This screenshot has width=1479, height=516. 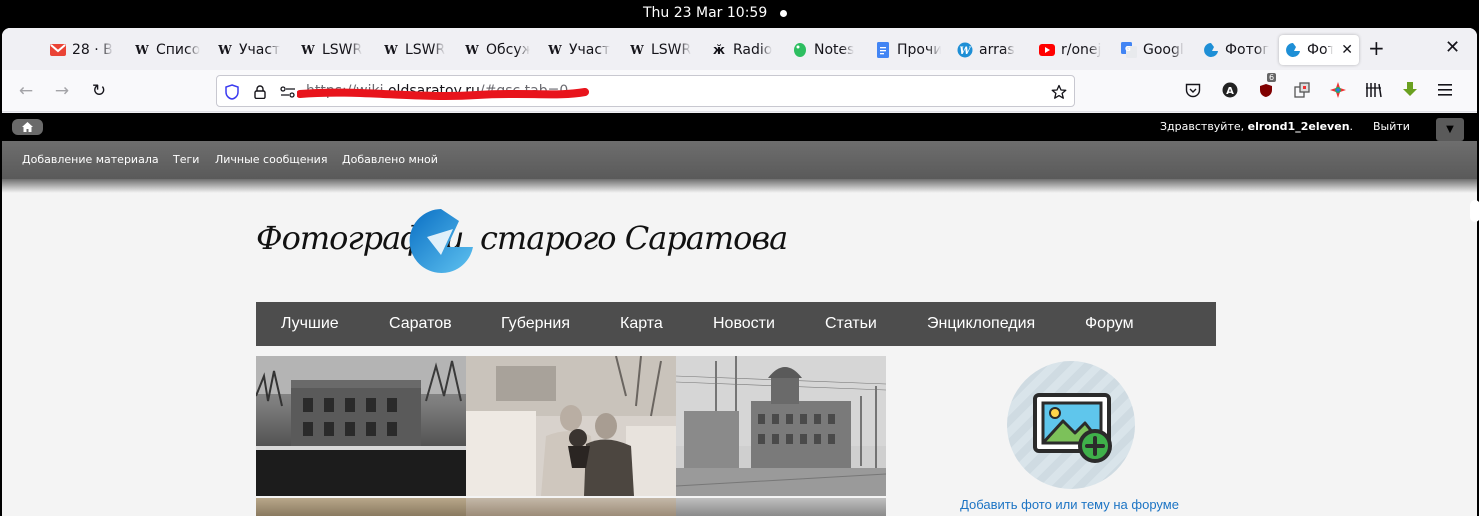 I want to click on nav-articles: Статьи, so click(x=851, y=324).